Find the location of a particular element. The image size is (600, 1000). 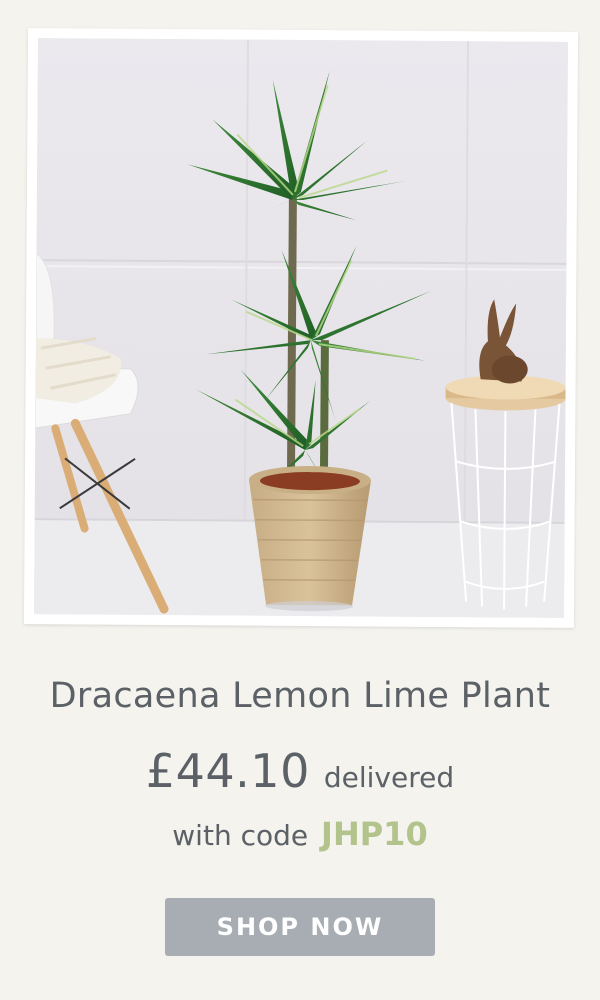

product-price: £44.10 is located at coordinates (227, 771).